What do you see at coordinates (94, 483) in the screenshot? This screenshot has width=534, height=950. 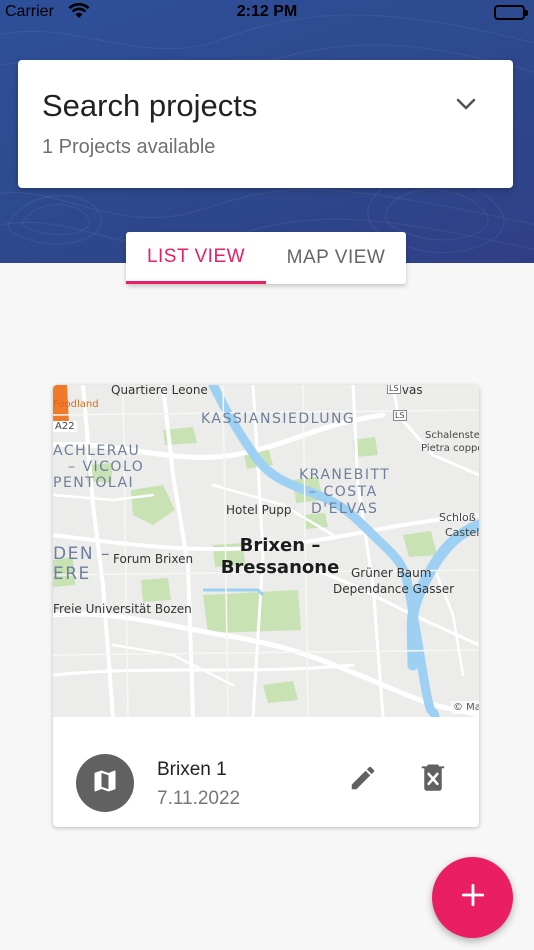 I see `map-label: PENTOLAI` at bounding box center [94, 483].